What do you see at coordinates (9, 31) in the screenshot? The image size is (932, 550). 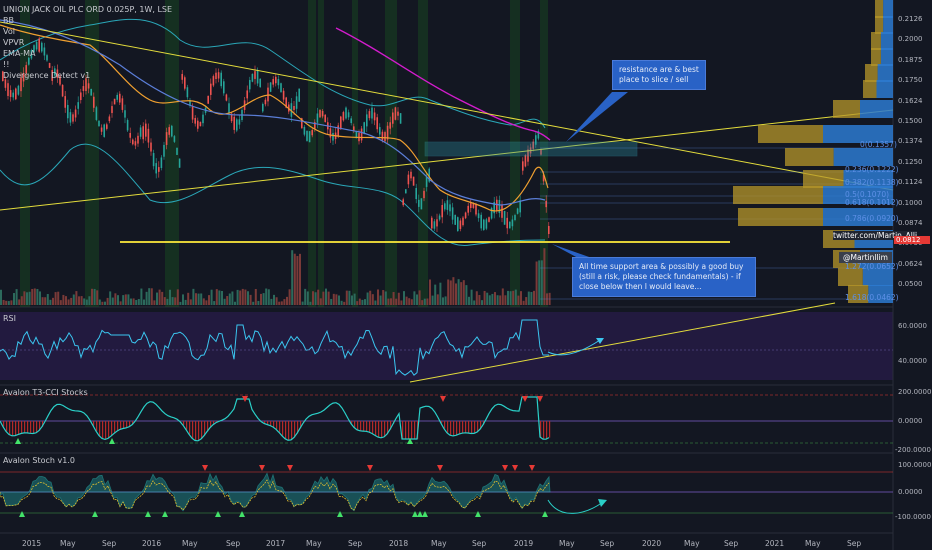 I see `indicator-vol: Vol` at bounding box center [9, 31].